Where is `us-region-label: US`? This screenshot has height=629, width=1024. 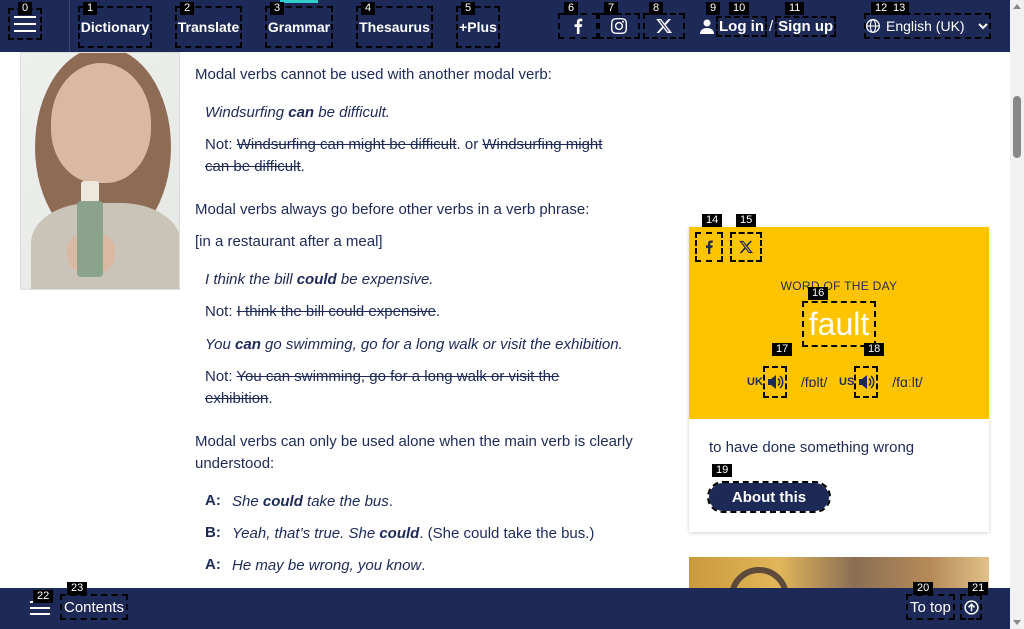 us-region-label: US is located at coordinates (847, 382).